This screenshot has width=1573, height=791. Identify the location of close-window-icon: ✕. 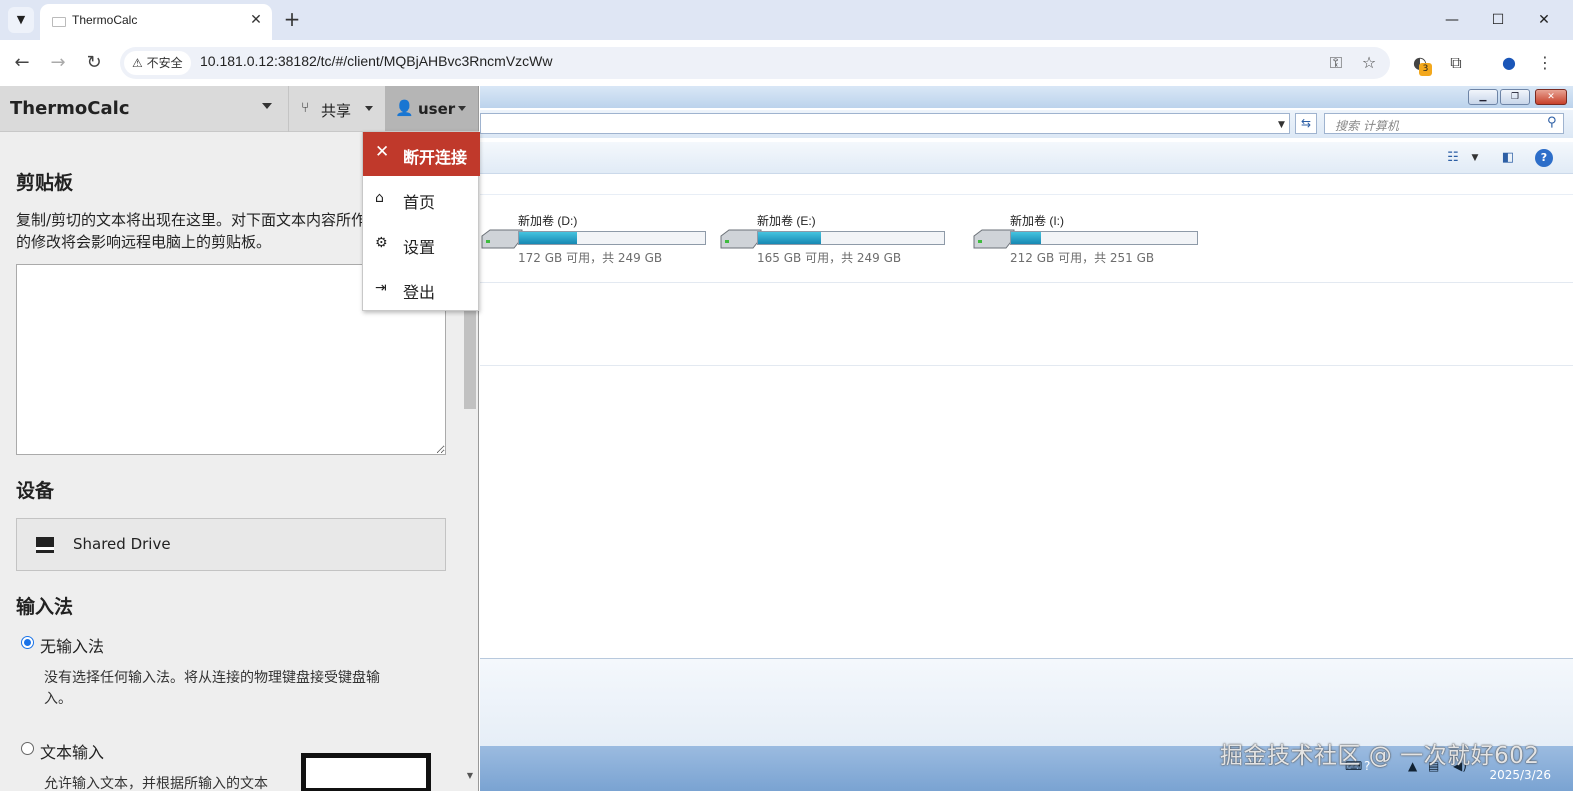
(1544, 20).